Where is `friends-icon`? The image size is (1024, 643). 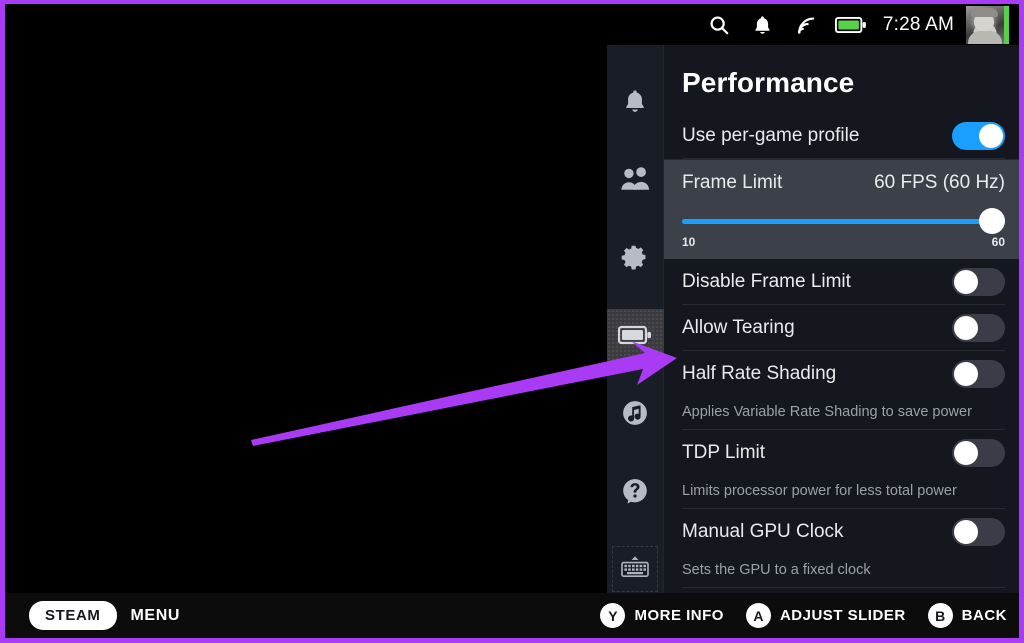
friends-icon is located at coordinates (635, 181).